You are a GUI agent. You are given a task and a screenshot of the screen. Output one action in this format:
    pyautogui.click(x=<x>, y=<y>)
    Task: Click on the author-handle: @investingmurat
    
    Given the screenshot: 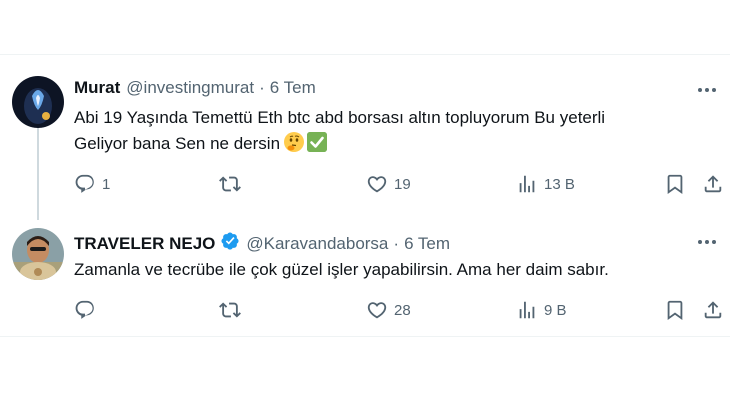 What is the action you would take?
    pyautogui.click(x=190, y=88)
    